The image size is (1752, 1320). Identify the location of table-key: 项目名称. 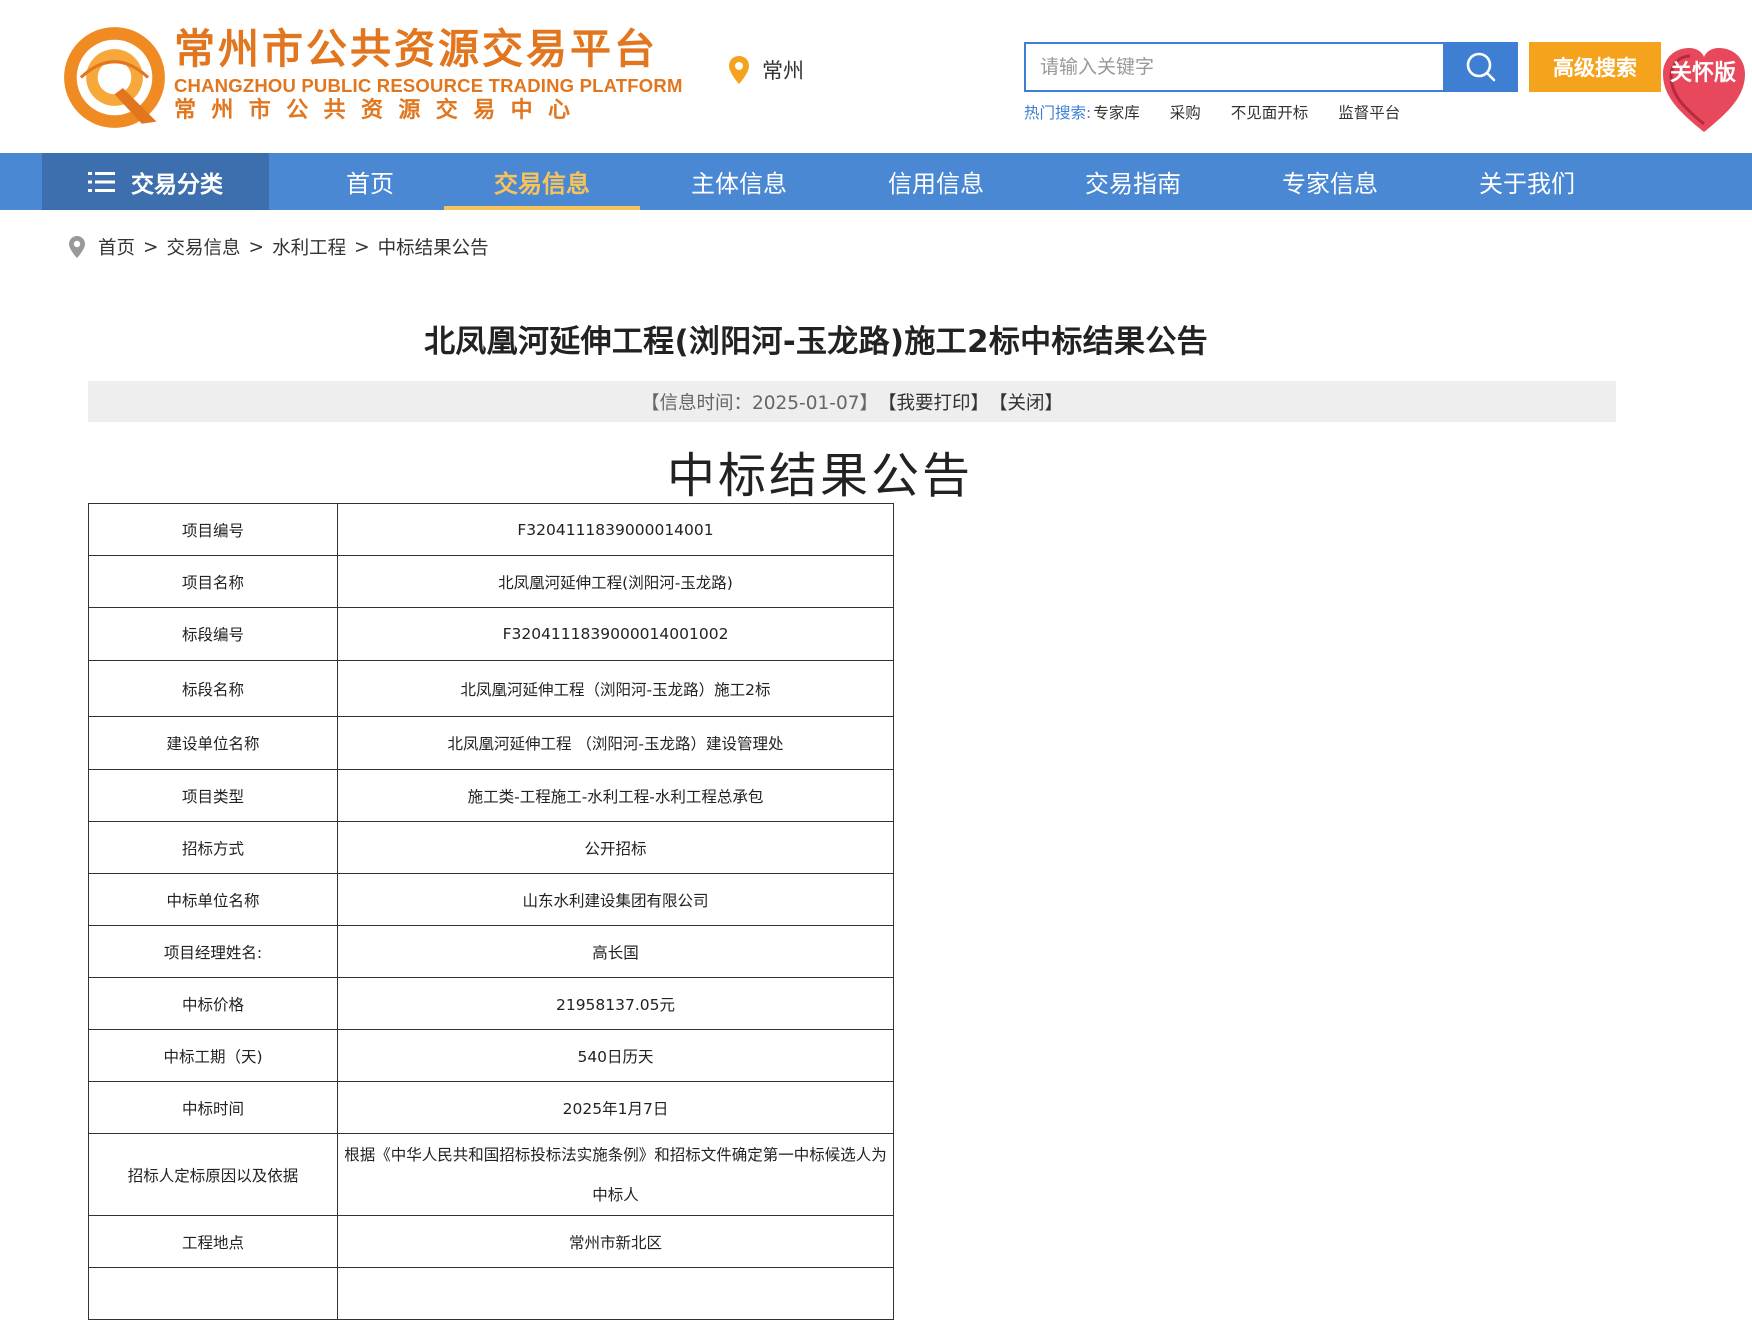
(213, 581).